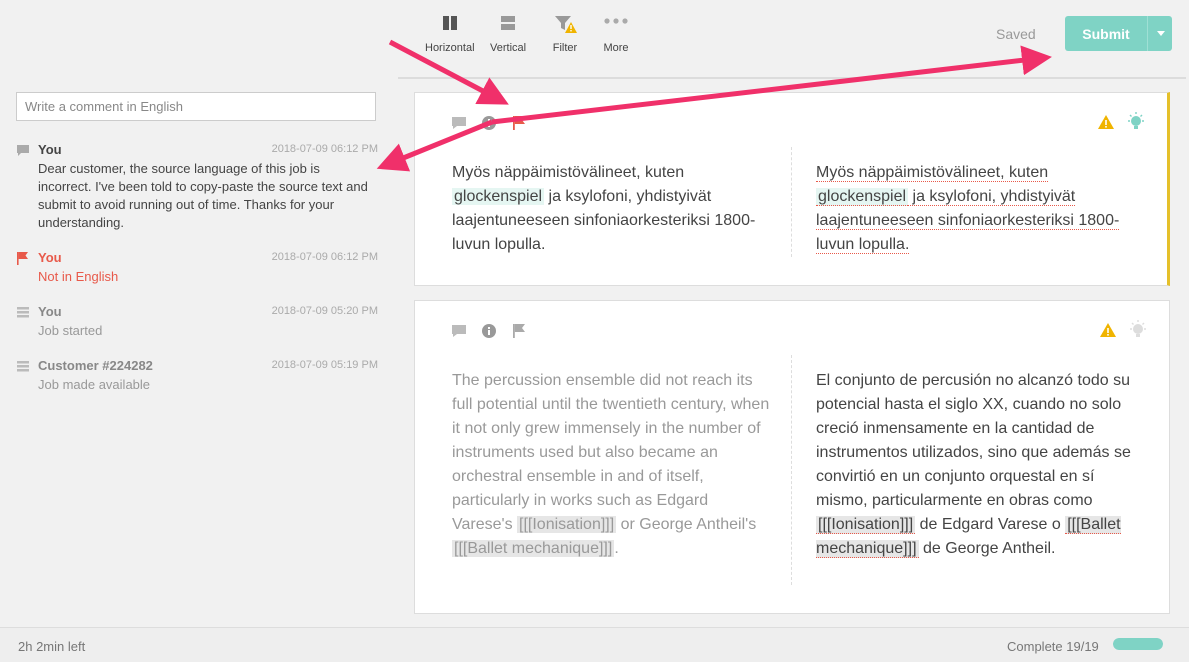 This screenshot has height=662, width=1189. Describe the element at coordinates (616, 48) in the screenshot. I see `more-label: More` at that location.